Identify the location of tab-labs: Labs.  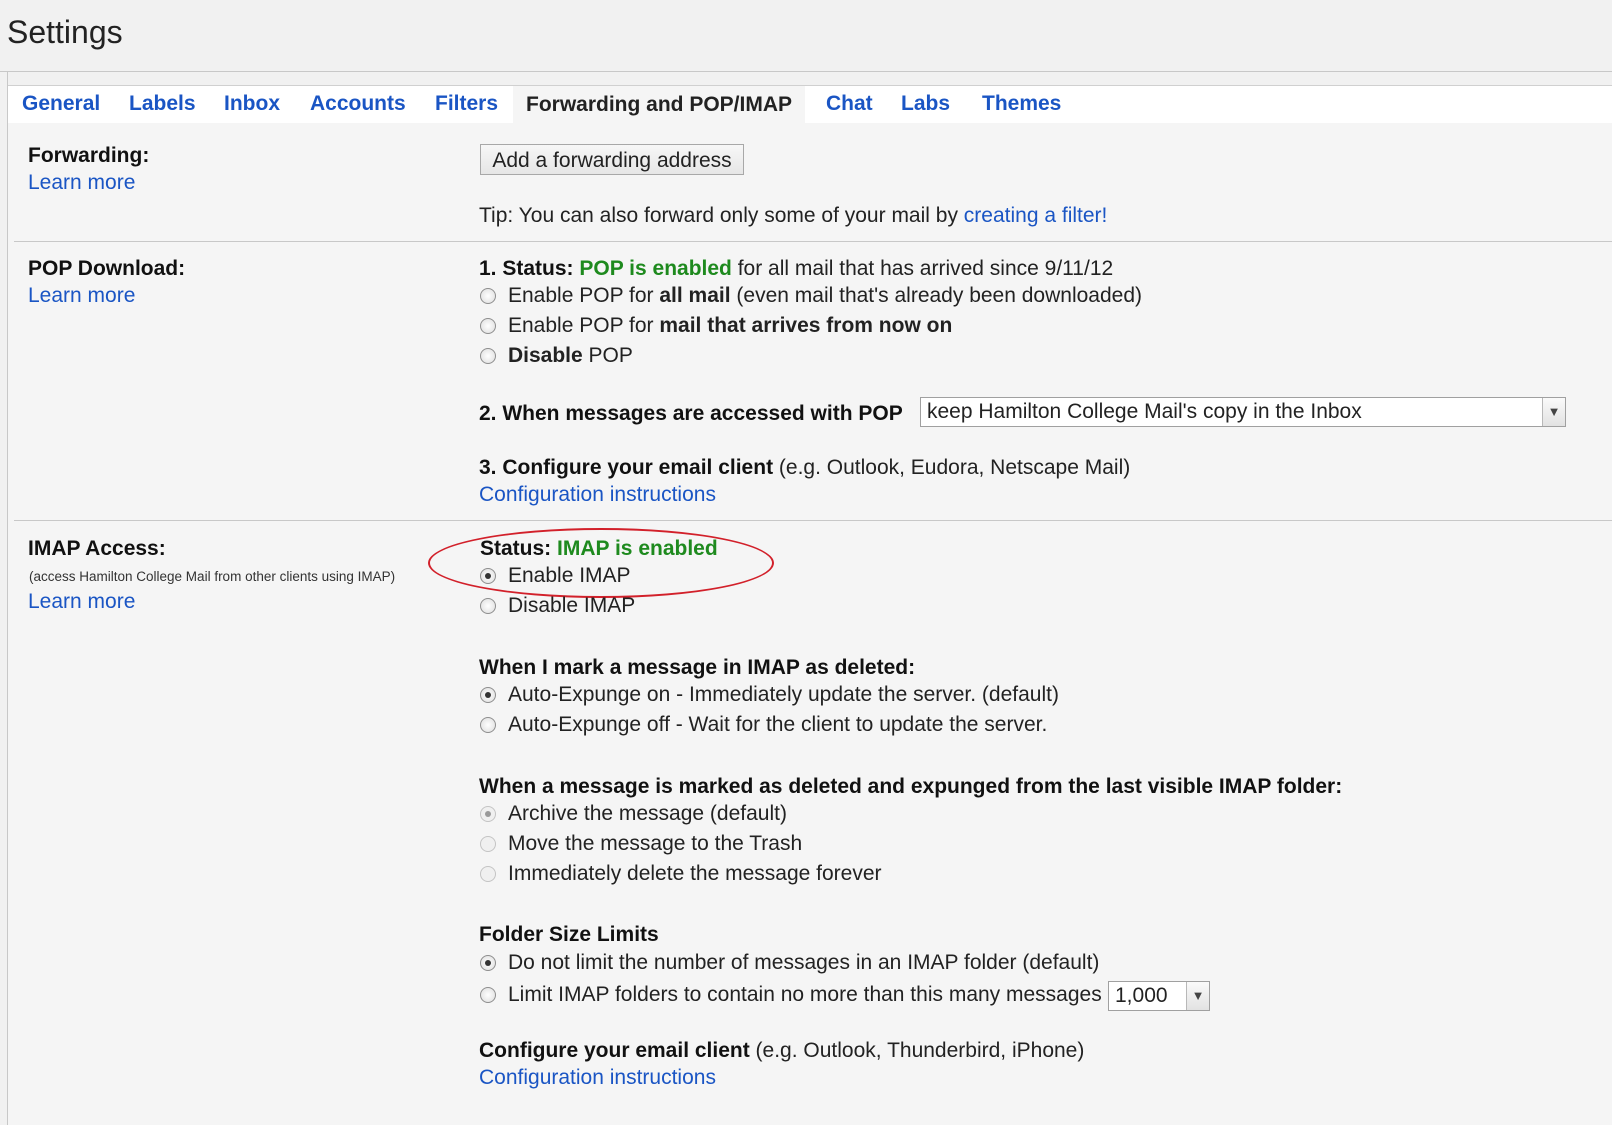
(925, 104).